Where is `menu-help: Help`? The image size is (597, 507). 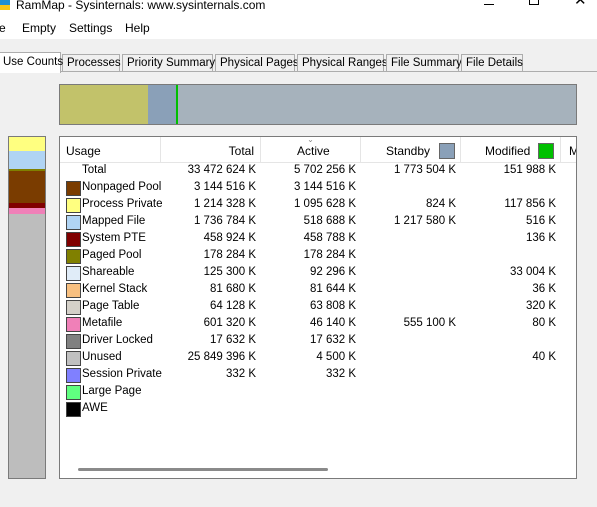
menu-help: Help is located at coordinates (137, 28).